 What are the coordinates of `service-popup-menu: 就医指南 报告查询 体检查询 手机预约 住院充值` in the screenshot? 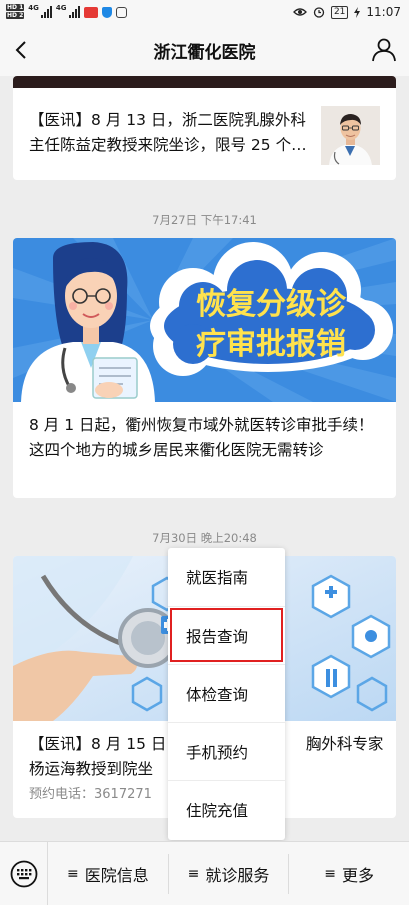 It's located at (226, 694).